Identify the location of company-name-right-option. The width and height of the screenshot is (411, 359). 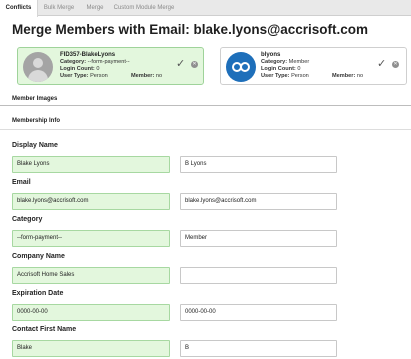
(258, 275).